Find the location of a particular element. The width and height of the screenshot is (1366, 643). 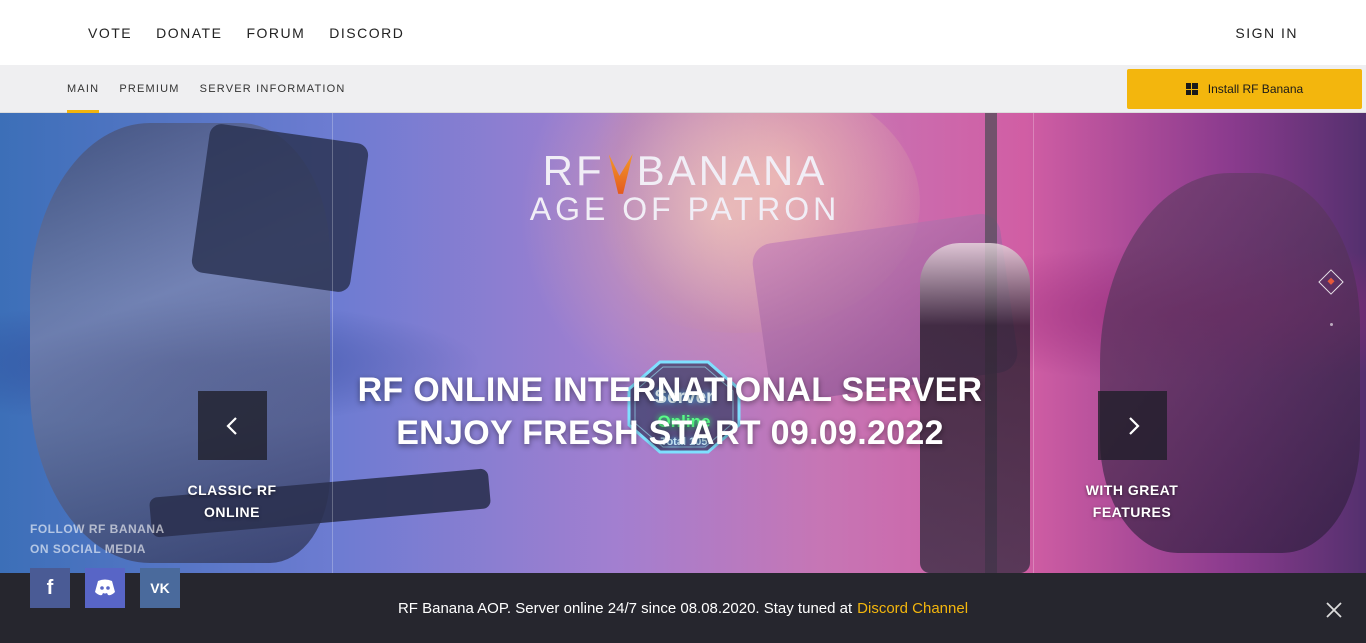

game-logo: RF BANANA AGE OF PATRON is located at coordinates (685, 187).